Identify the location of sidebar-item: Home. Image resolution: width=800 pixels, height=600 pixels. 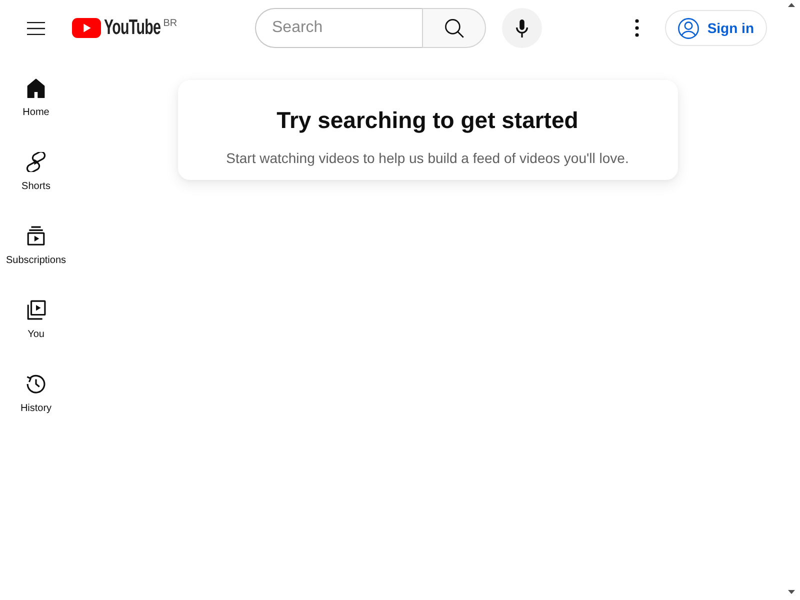
(36, 97).